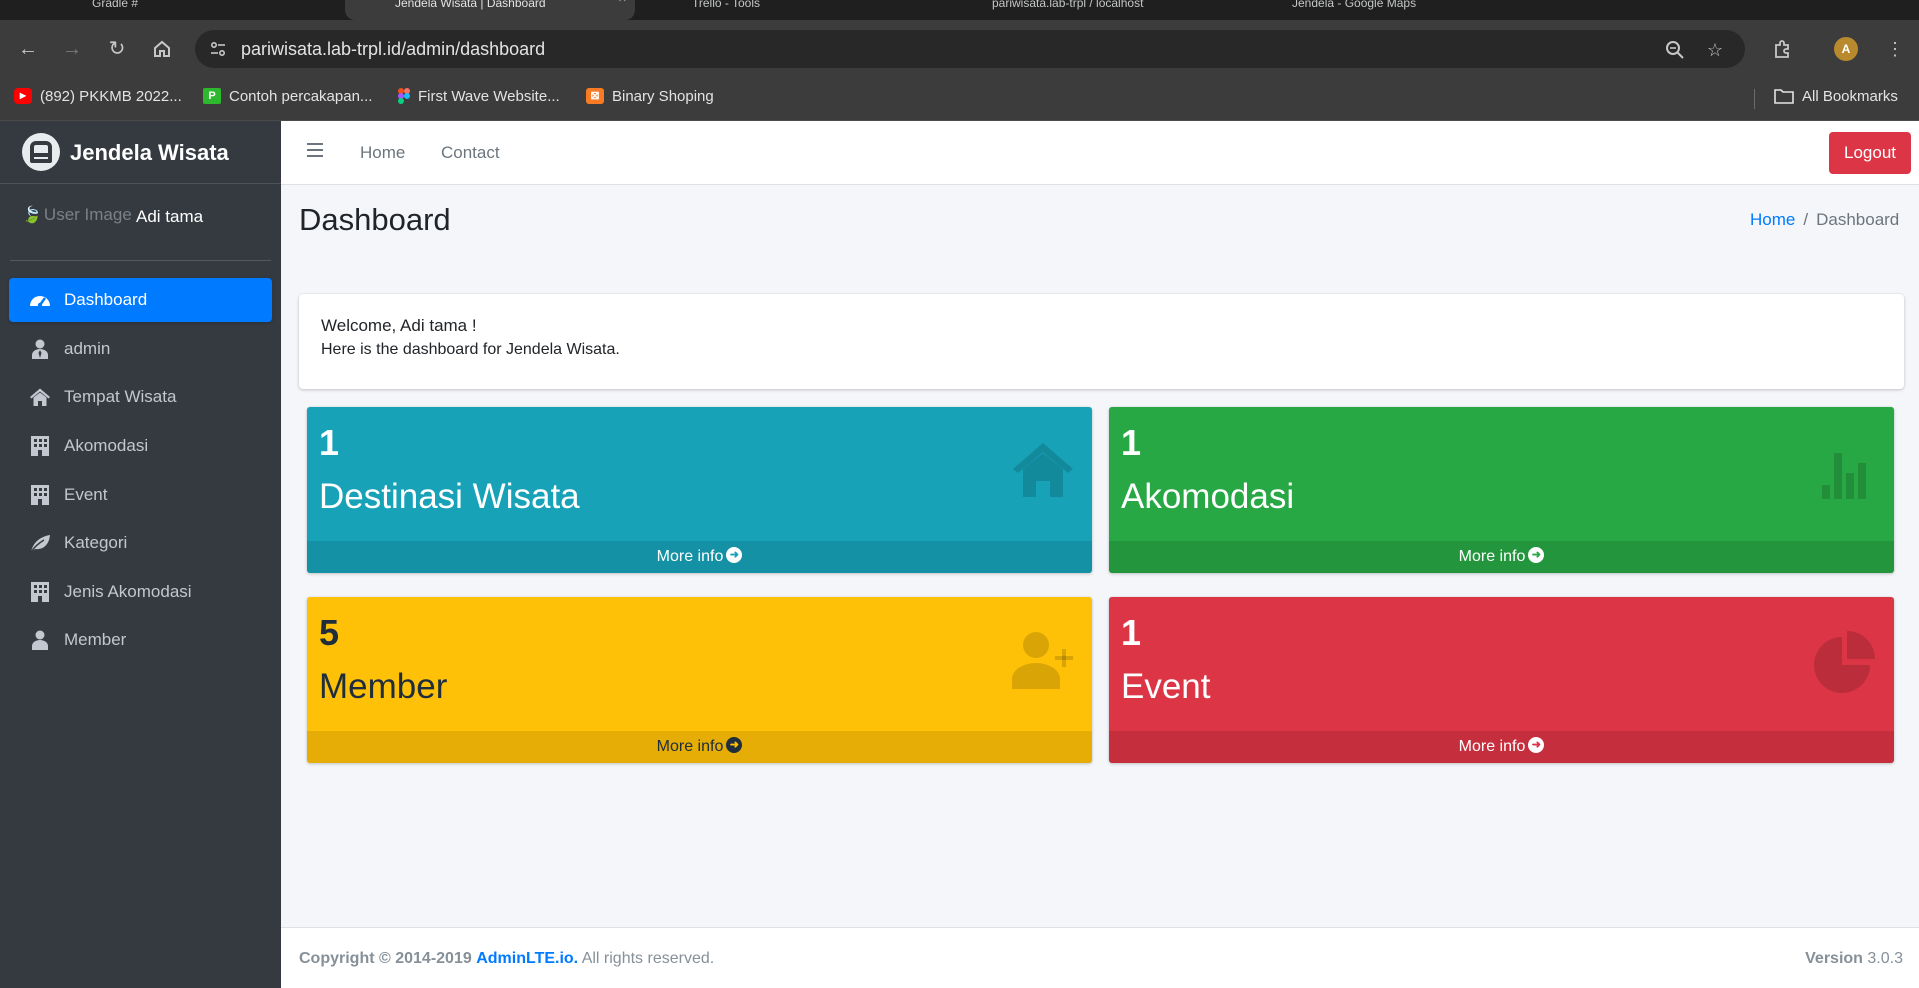 The width and height of the screenshot is (1919, 988). What do you see at coordinates (1068, 5) in the screenshot?
I see `tab-title: pariwisata.lab-trpl / localhost` at bounding box center [1068, 5].